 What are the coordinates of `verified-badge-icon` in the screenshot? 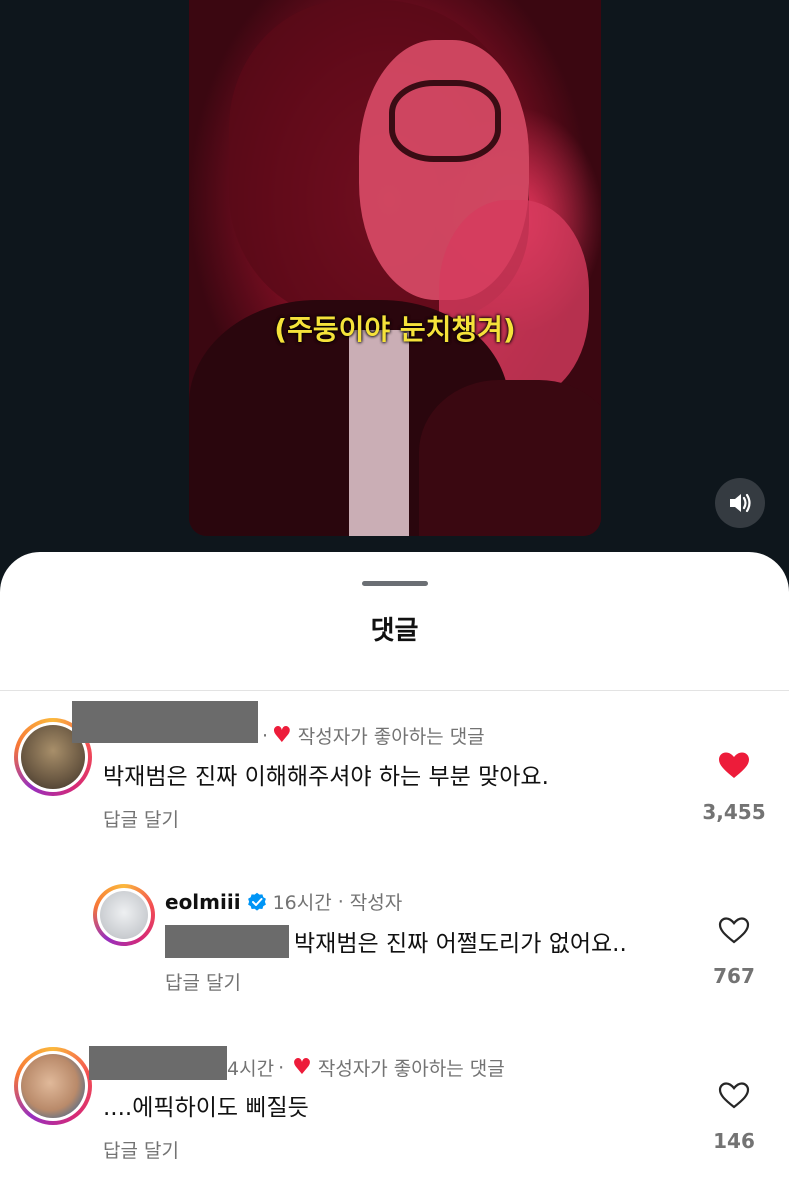 It's located at (257, 902).